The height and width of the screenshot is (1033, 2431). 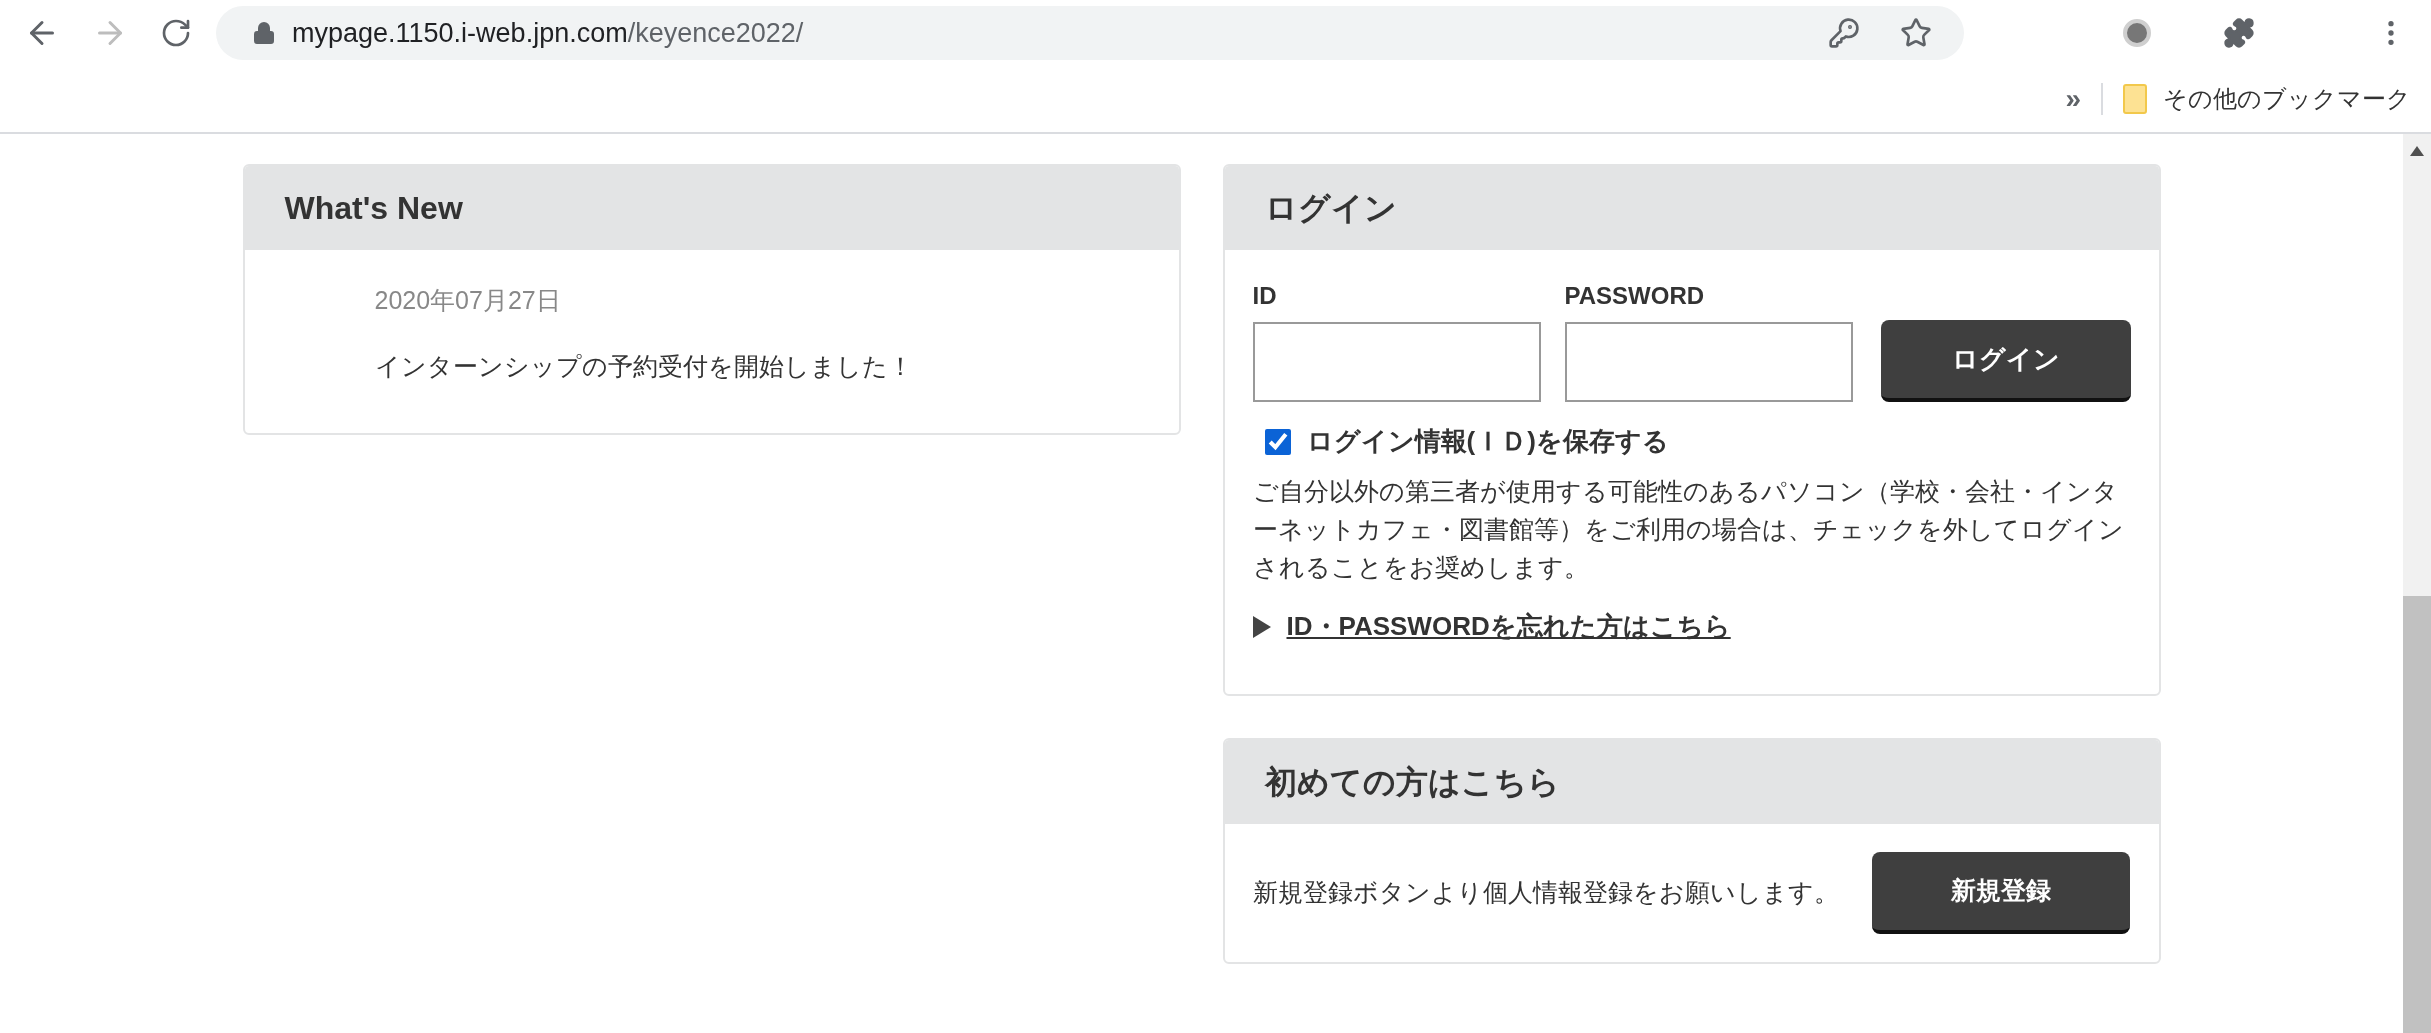 What do you see at coordinates (1916, 33) in the screenshot?
I see `star-icon` at bounding box center [1916, 33].